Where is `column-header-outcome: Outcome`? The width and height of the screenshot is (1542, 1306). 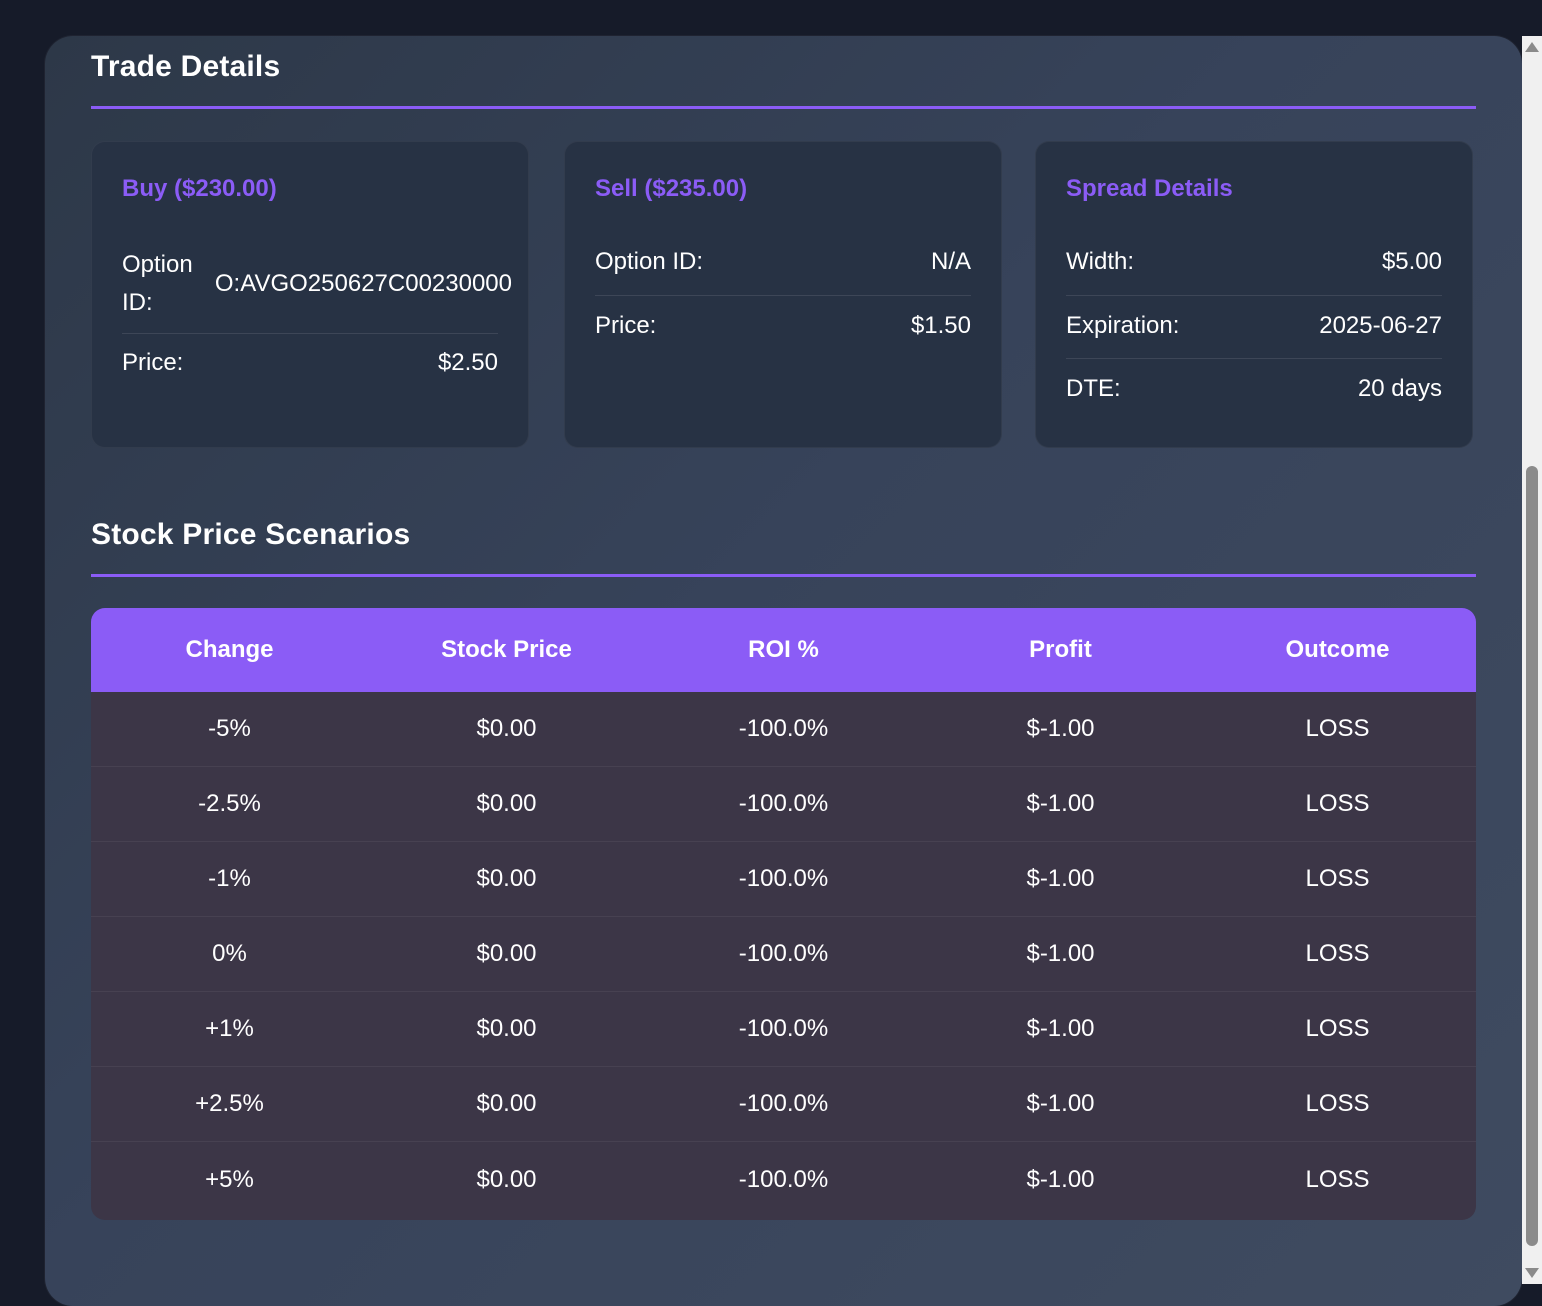 column-header-outcome: Outcome is located at coordinates (1337, 650).